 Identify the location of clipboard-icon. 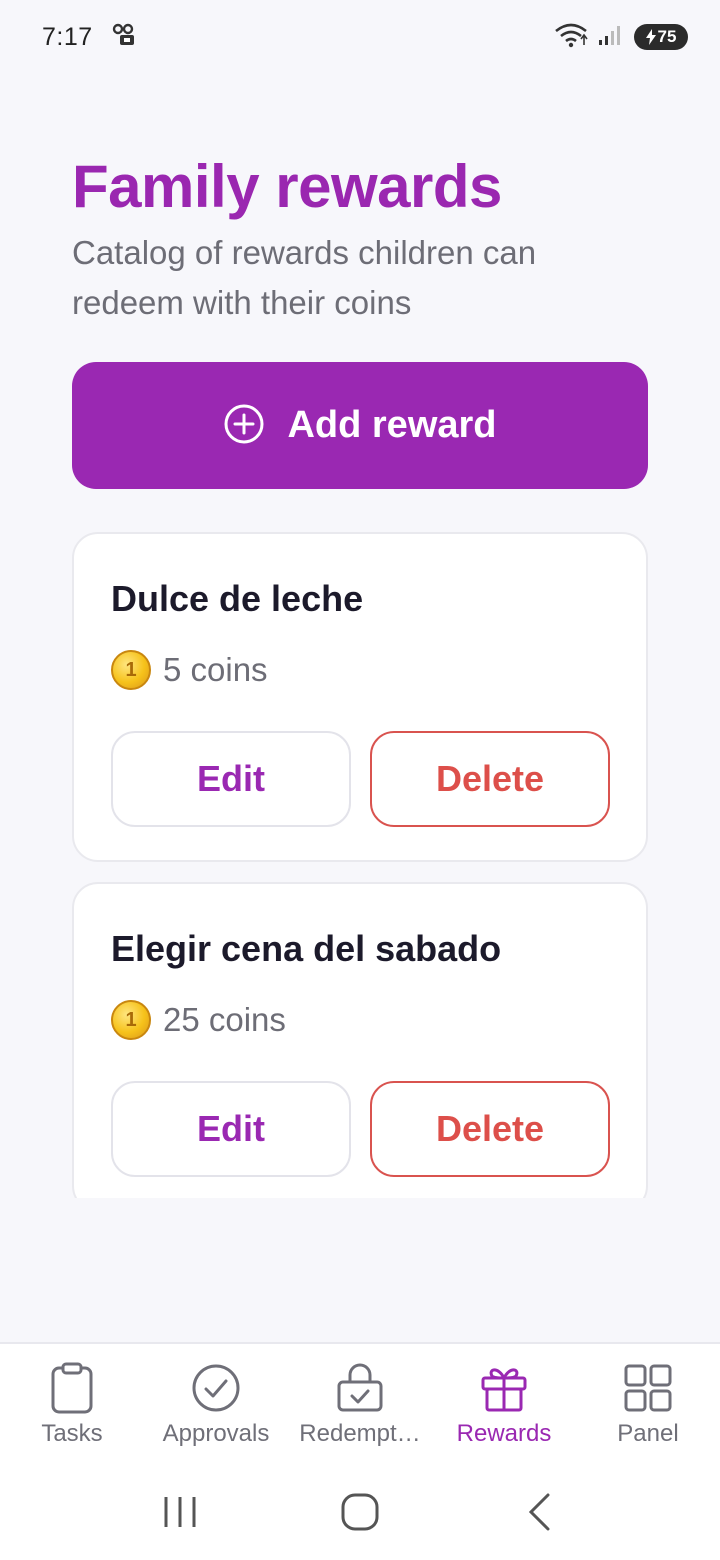
(72, 1388).